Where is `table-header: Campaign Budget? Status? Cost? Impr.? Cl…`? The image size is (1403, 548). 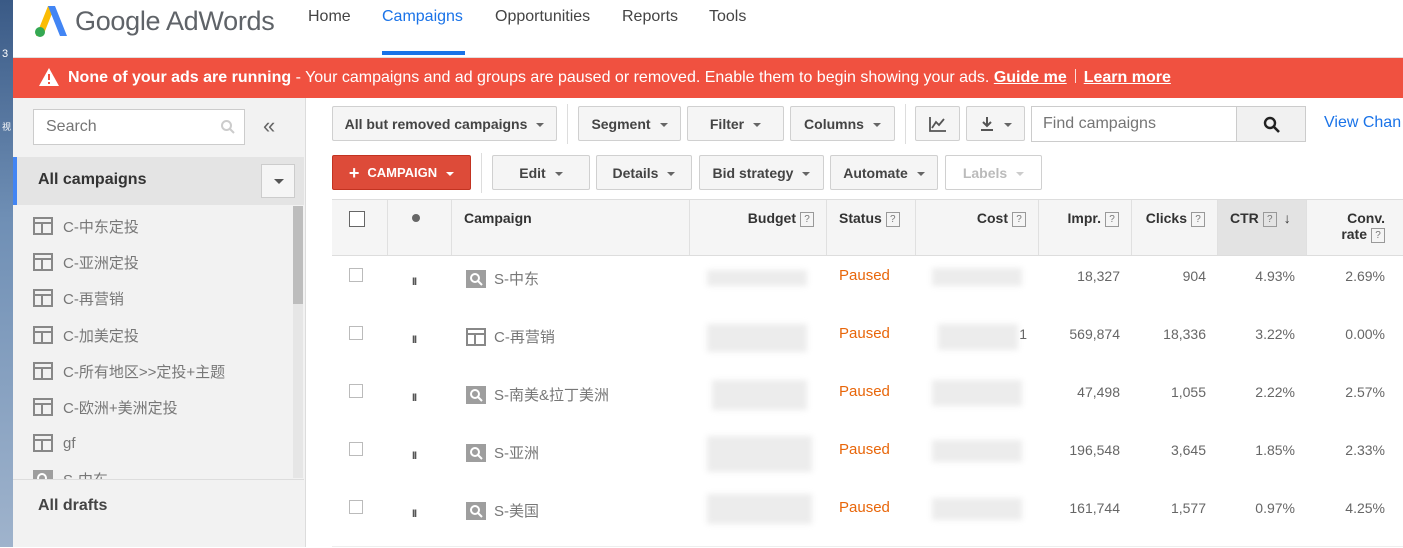
table-header: Campaign Budget? Status? Cost? Impr.? Cl… is located at coordinates (867, 228).